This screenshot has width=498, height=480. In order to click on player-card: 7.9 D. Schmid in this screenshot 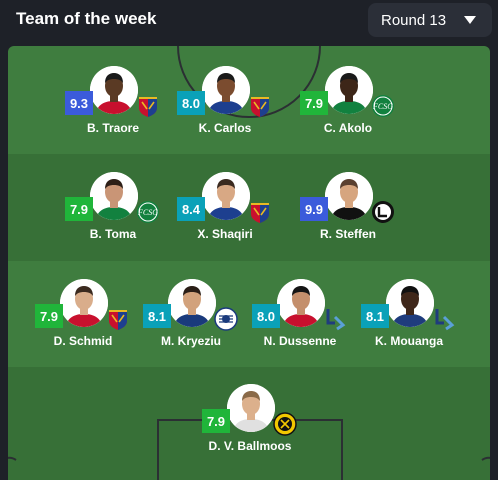, I will do `click(83, 319)`.